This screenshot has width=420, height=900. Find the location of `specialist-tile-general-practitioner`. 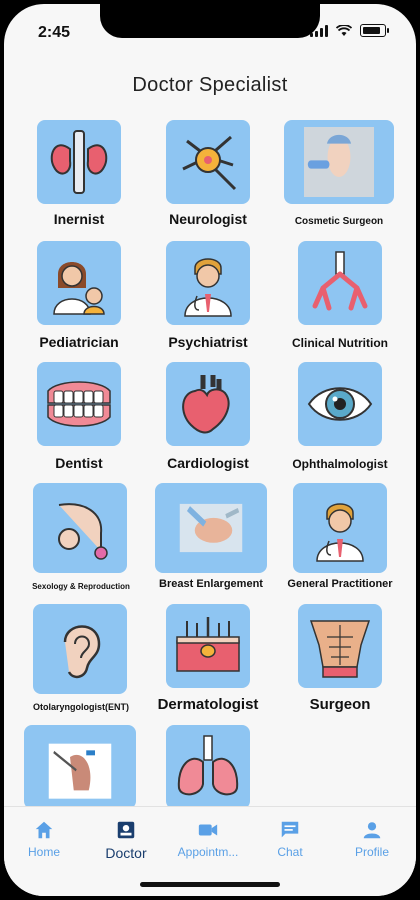

specialist-tile-general-practitioner is located at coordinates (340, 528).